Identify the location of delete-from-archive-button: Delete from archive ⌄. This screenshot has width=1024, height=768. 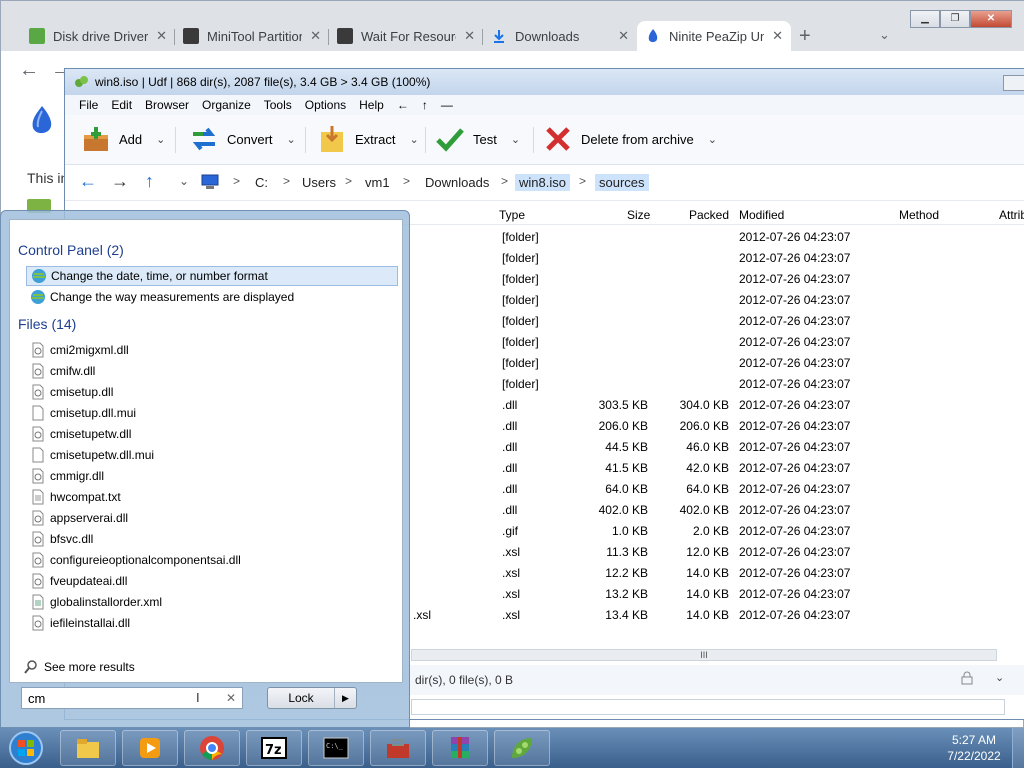
(630, 139).